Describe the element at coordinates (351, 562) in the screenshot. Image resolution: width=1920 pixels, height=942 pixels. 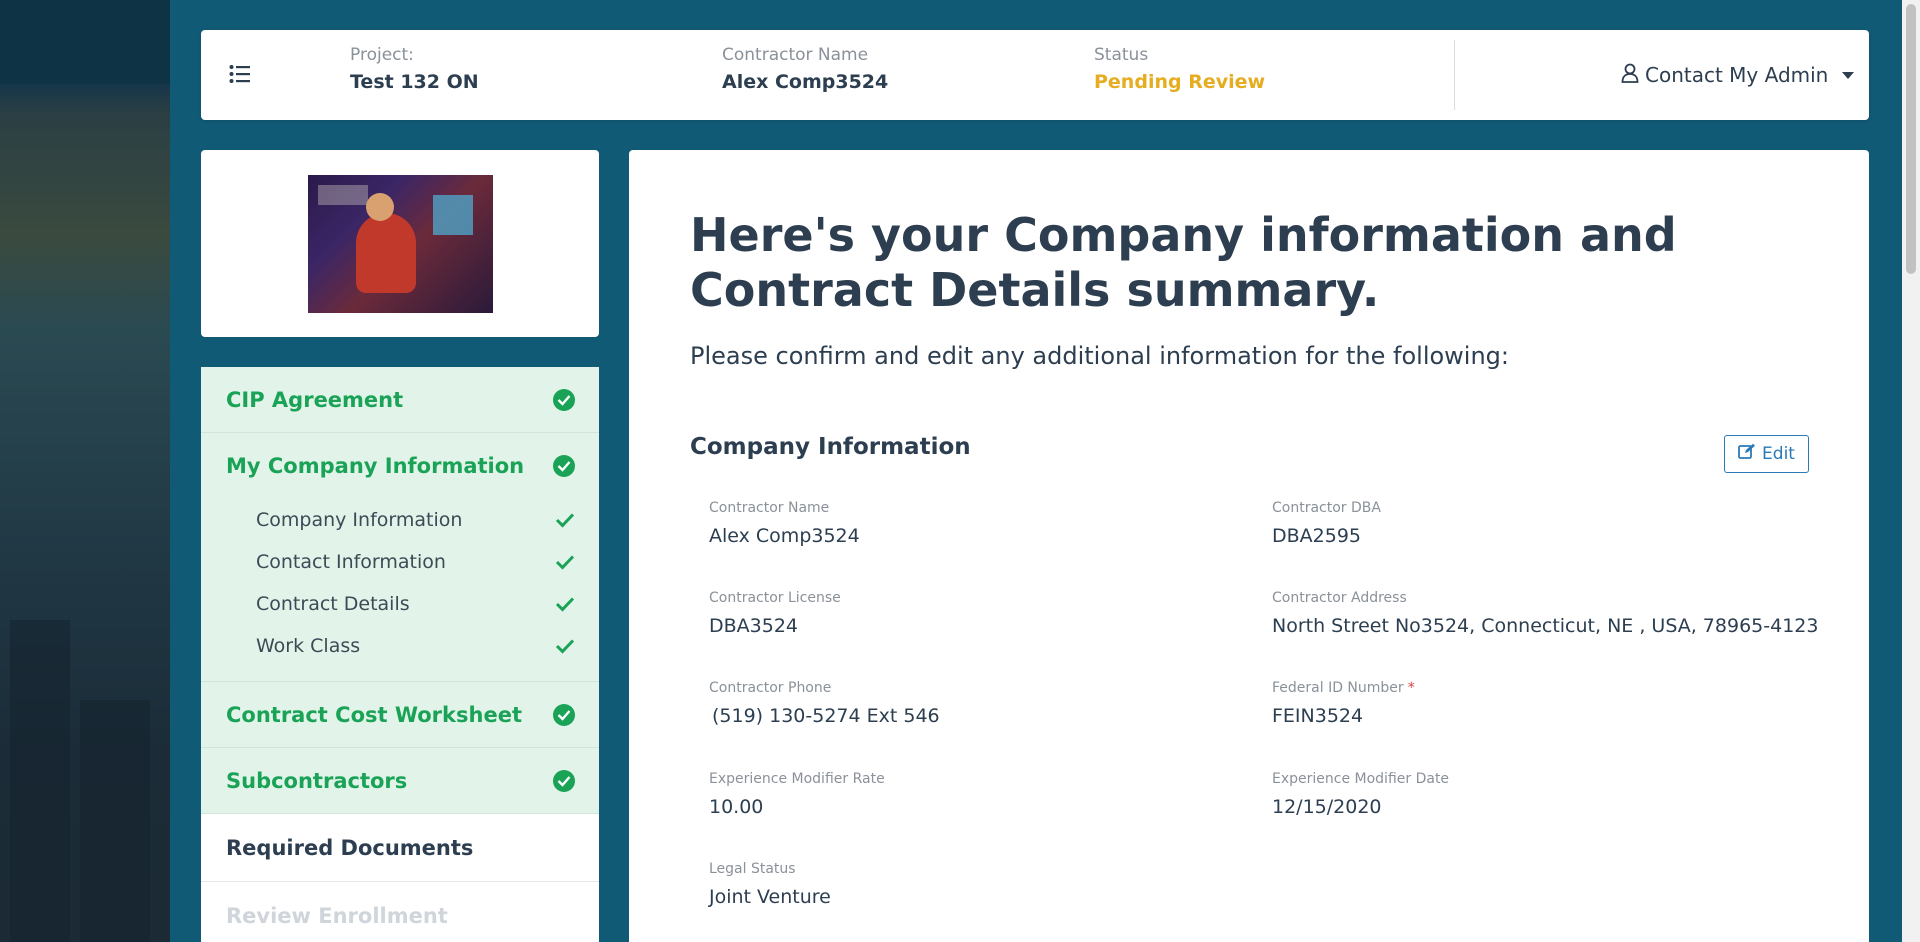
I see `subnav-label: Contact Information` at that location.